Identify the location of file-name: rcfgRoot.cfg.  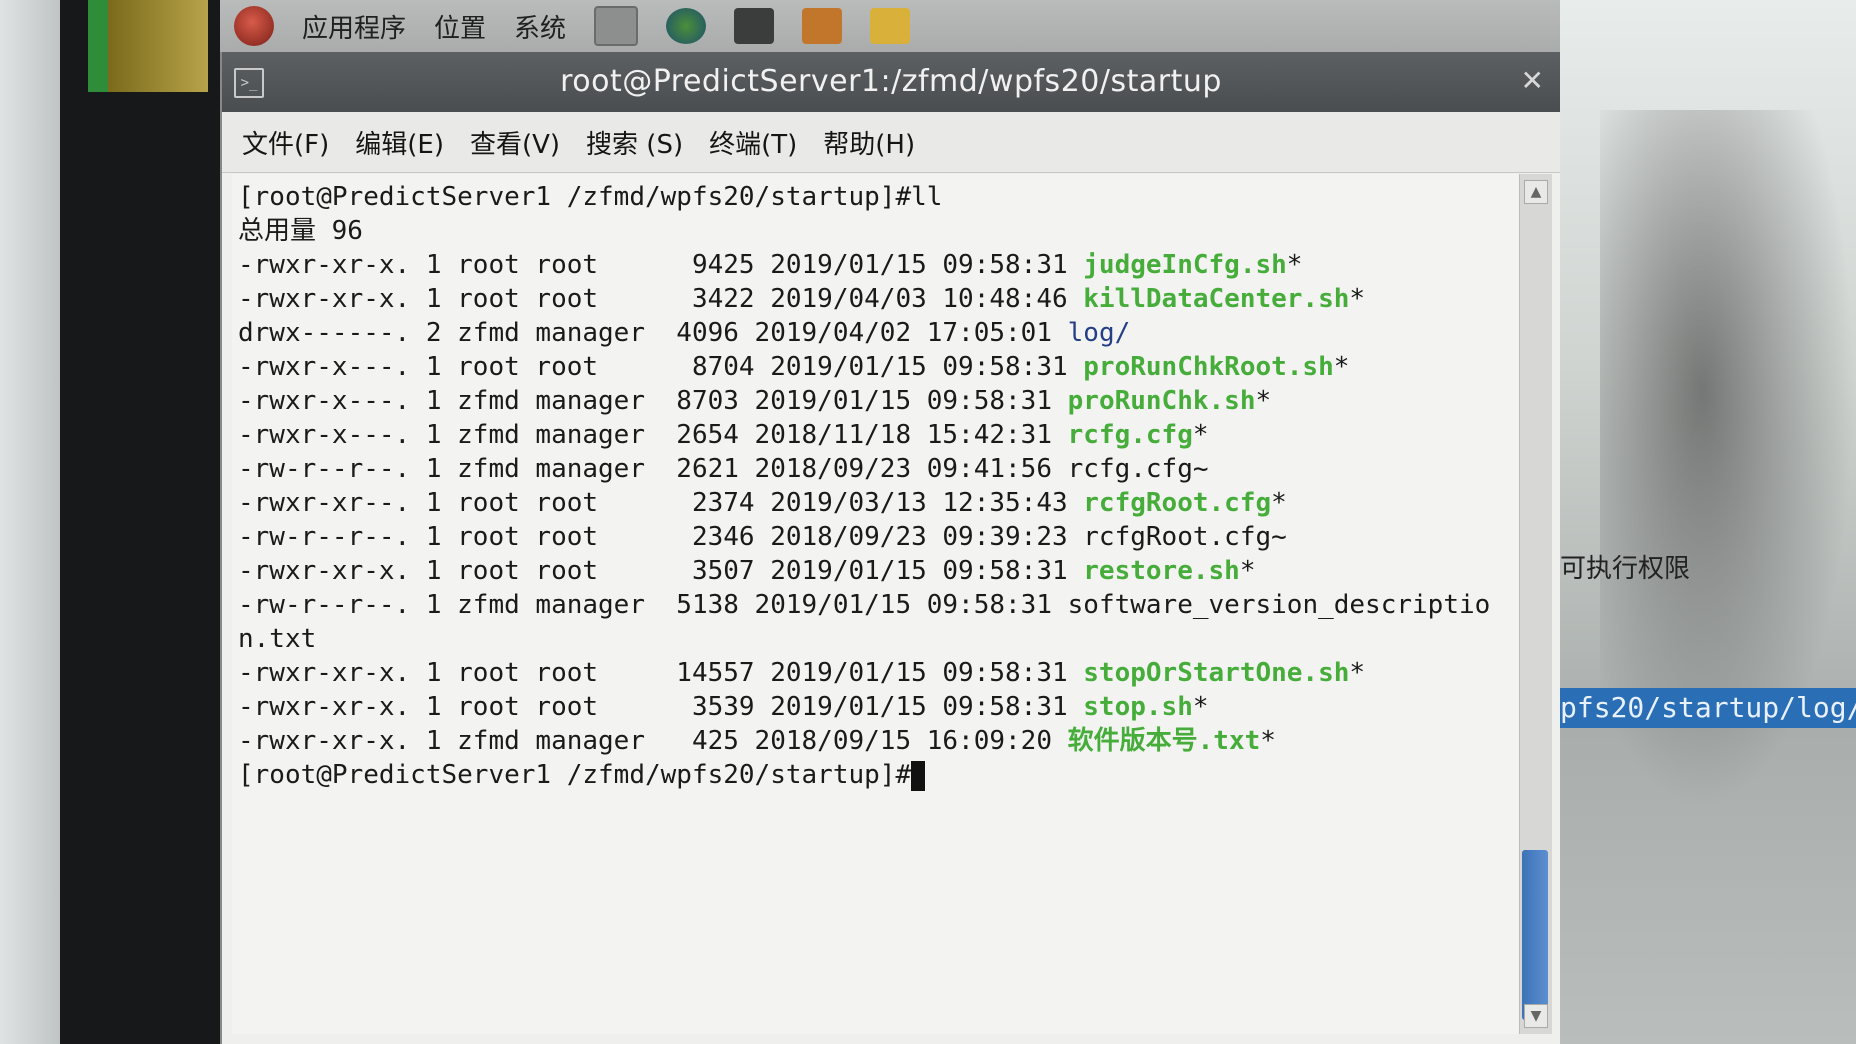
(1177, 503).